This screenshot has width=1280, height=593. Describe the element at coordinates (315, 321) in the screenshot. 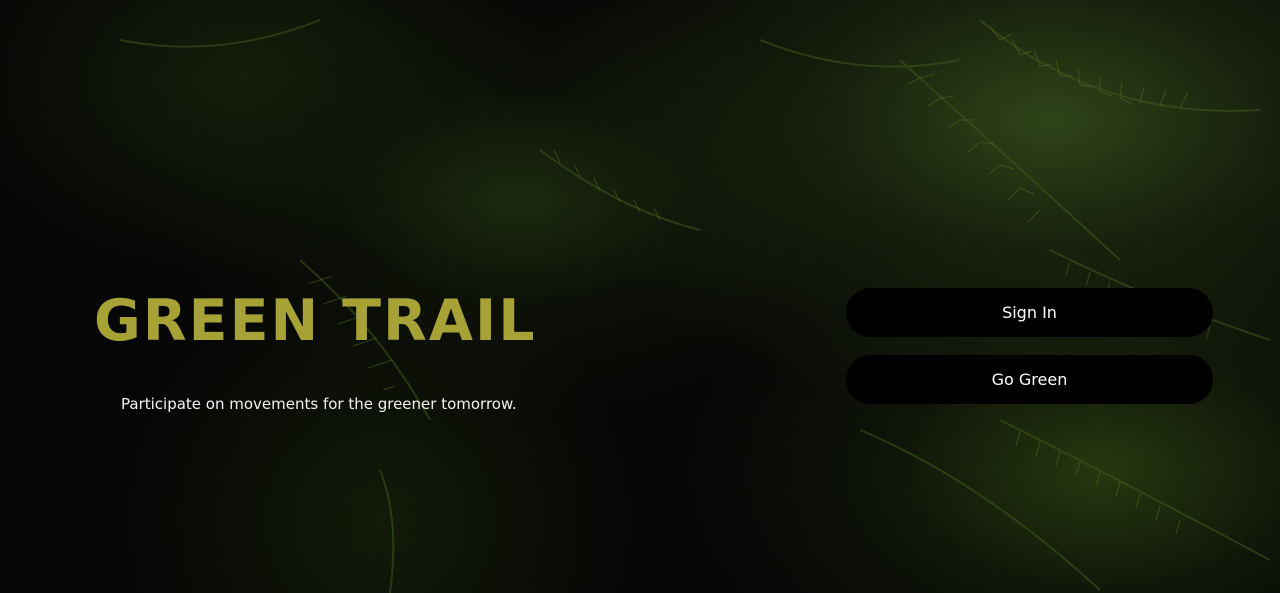

I see `brand-title: GREEN TRAIL` at that location.